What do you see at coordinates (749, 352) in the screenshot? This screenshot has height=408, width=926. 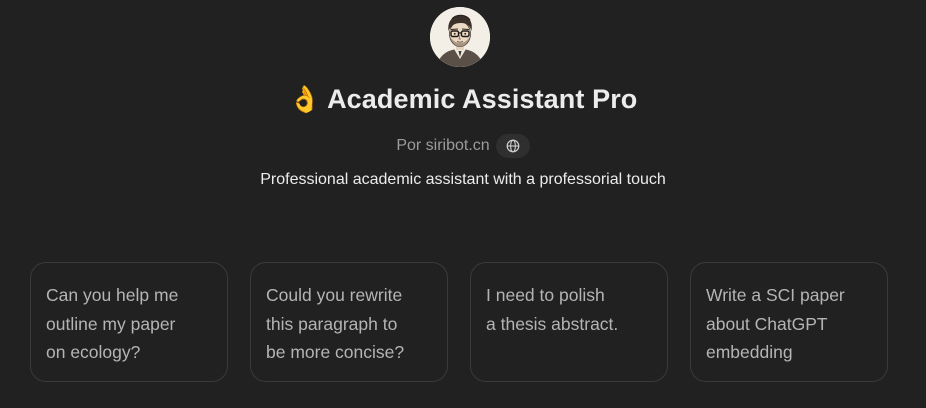 I see `starter-line: embedding` at bounding box center [749, 352].